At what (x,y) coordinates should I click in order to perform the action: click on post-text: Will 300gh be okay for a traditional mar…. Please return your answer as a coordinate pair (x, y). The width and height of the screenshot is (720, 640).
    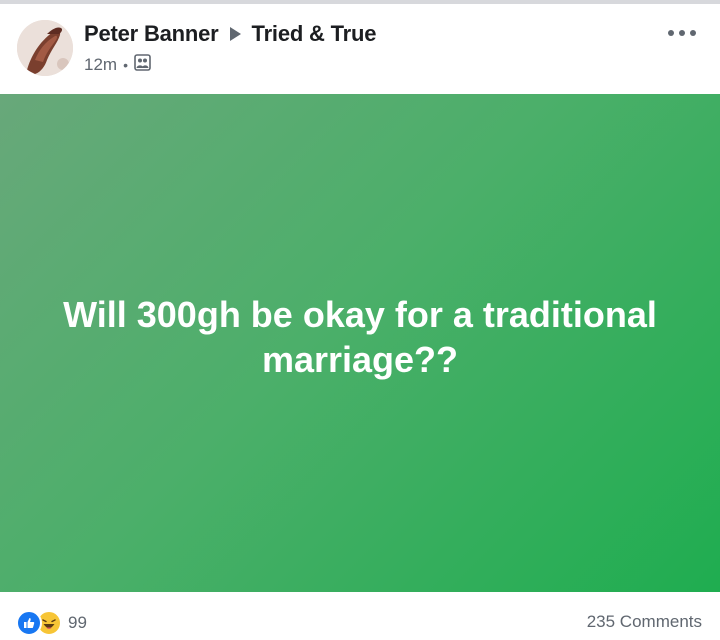
    Looking at the image, I should click on (360, 337).